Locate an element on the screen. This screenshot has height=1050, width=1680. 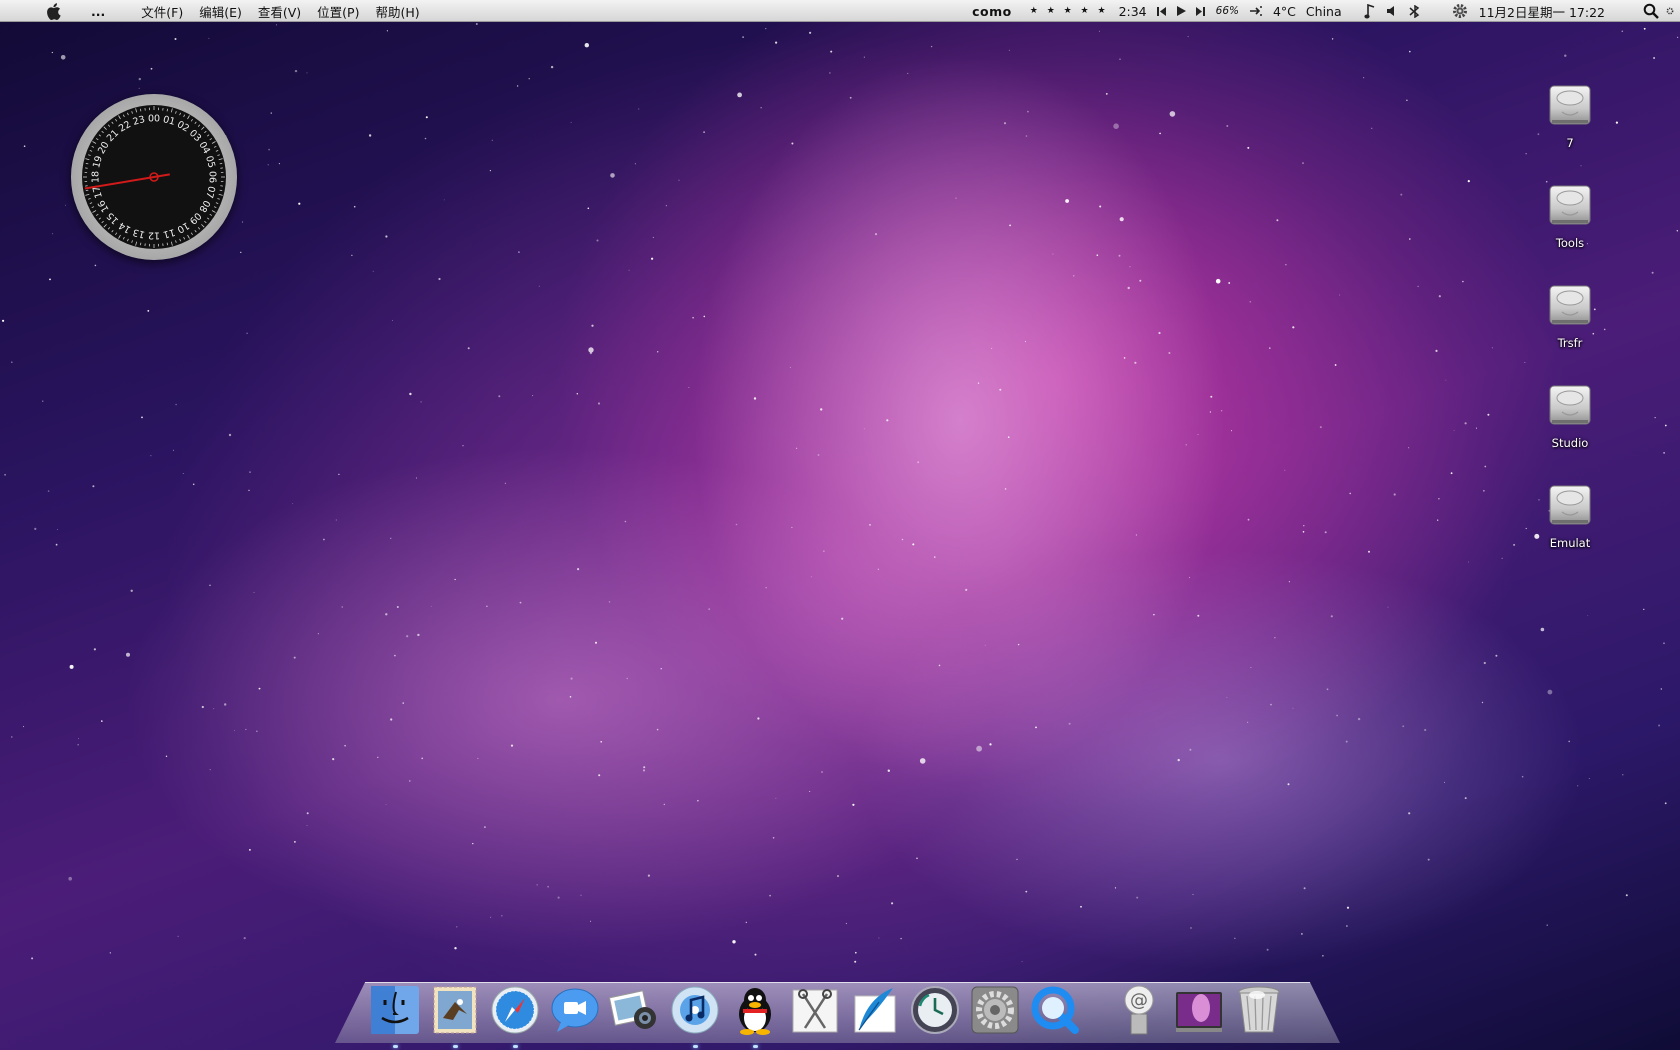
dock-time-machine is located at coordinates (935, 1010).